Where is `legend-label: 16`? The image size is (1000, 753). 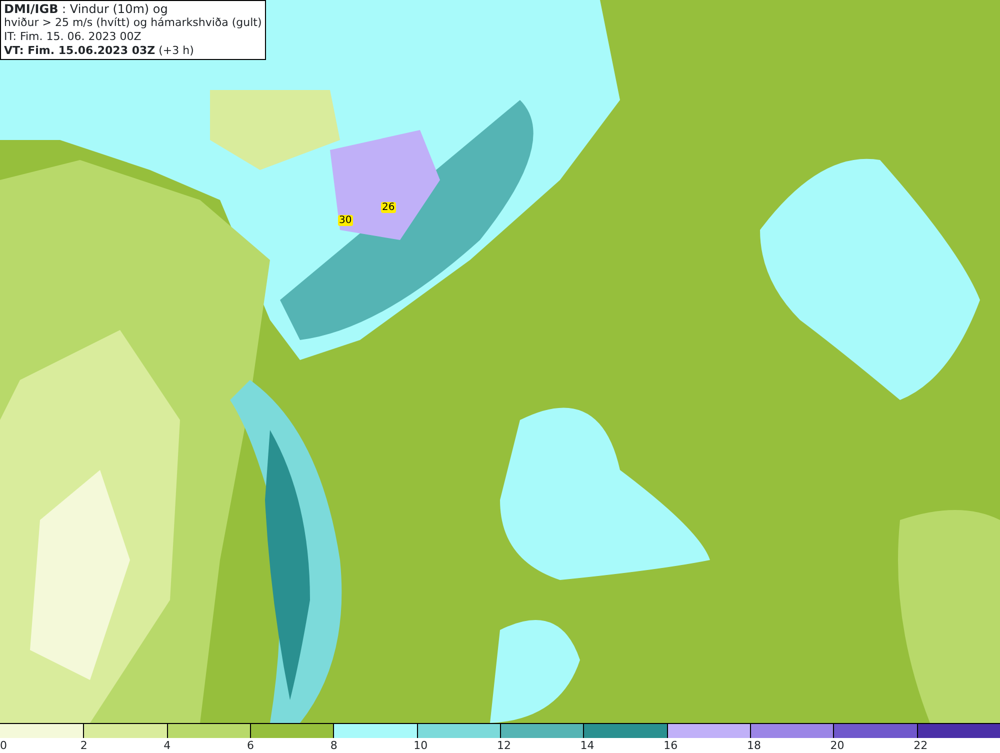
legend-label: 16 is located at coordinates (671, 745).